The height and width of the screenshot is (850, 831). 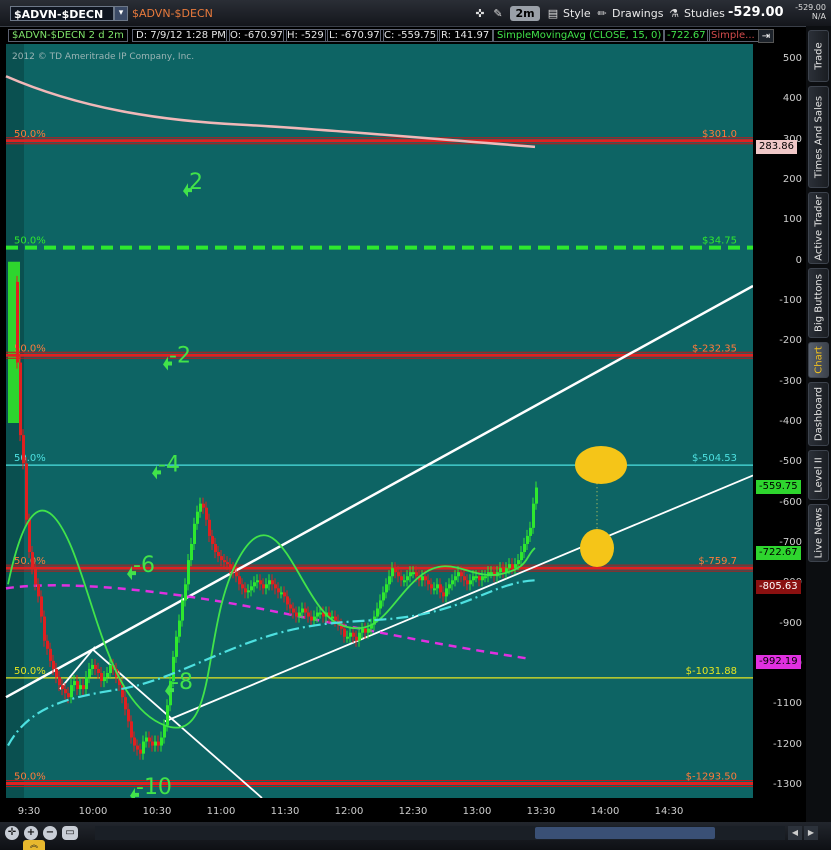 I want to click on expand-panel-icon: ︽, so click(x=34, y=845).